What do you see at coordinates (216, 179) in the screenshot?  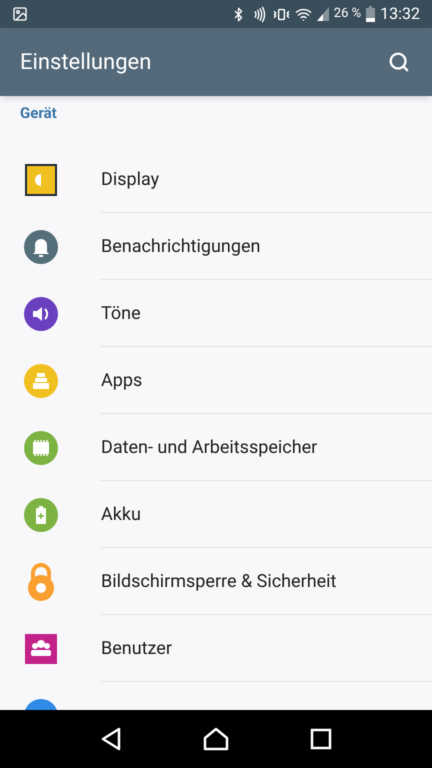 I see `settings-item: Display` at bounding box center [216, 179].